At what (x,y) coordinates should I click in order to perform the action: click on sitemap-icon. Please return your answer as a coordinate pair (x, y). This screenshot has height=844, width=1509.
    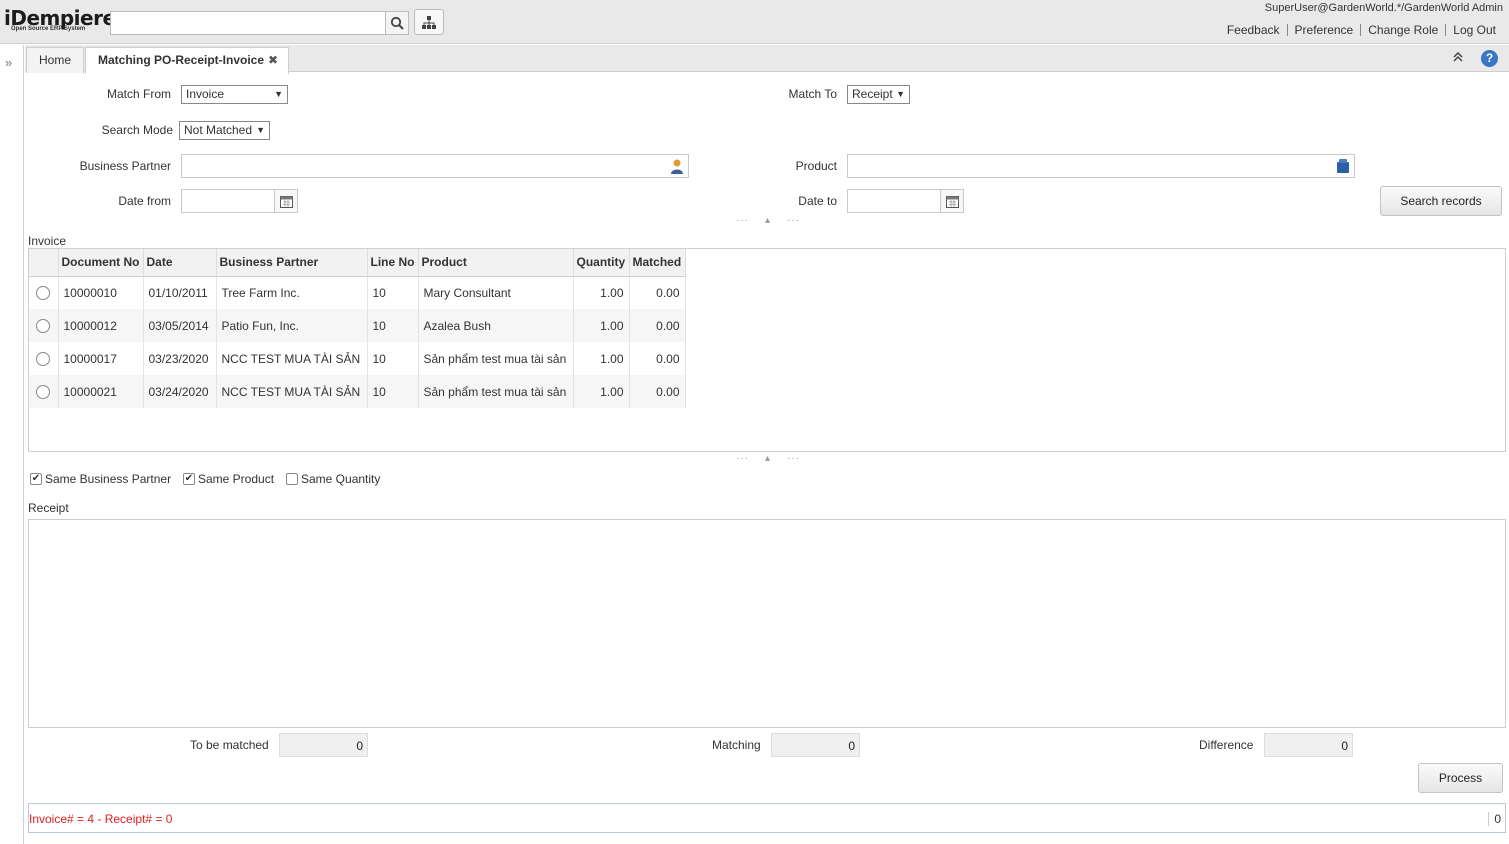
    Looking at the image, I should click on (429, 22).